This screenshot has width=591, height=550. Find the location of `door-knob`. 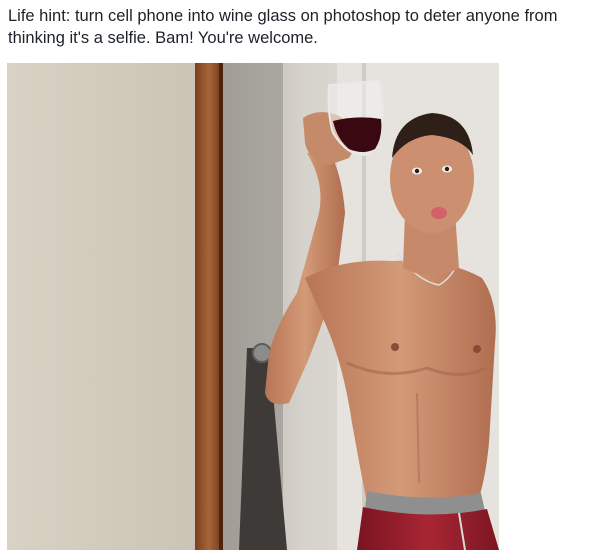

door-knob is located at coordinates (262, 353).